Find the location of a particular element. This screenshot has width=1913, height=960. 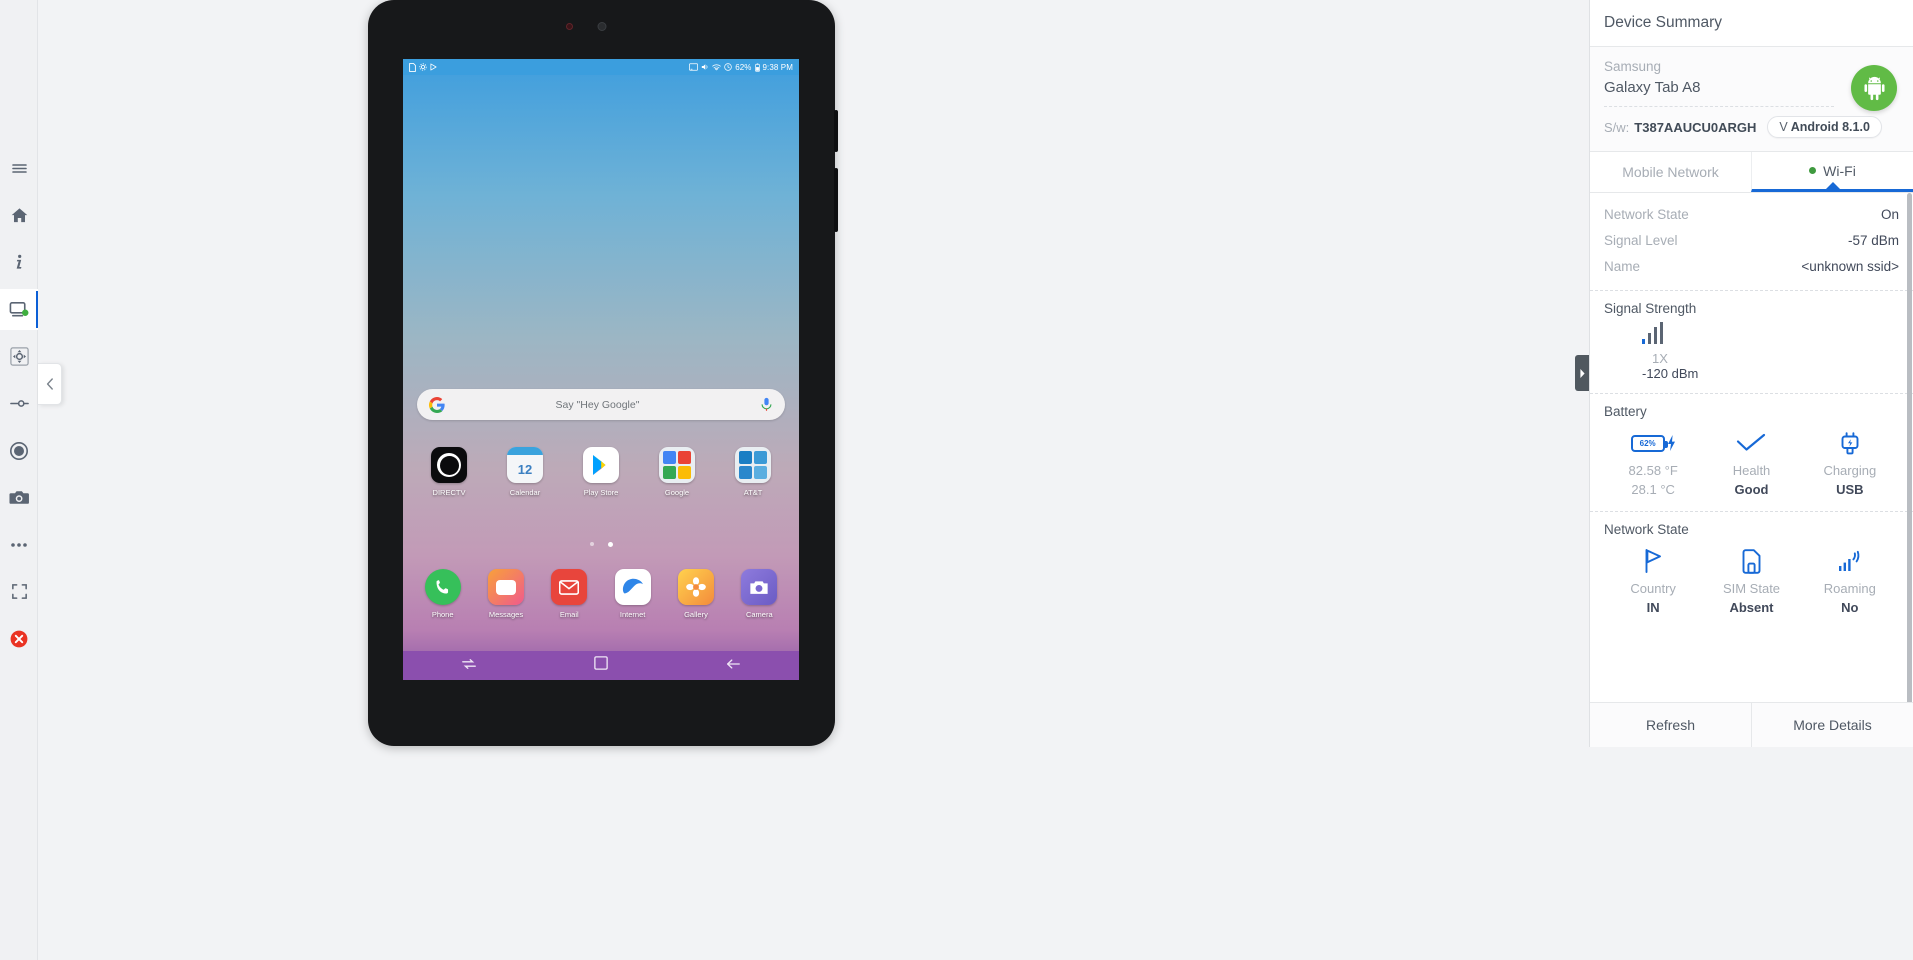

app-camera: Camera is located at coordinates (759, 594).